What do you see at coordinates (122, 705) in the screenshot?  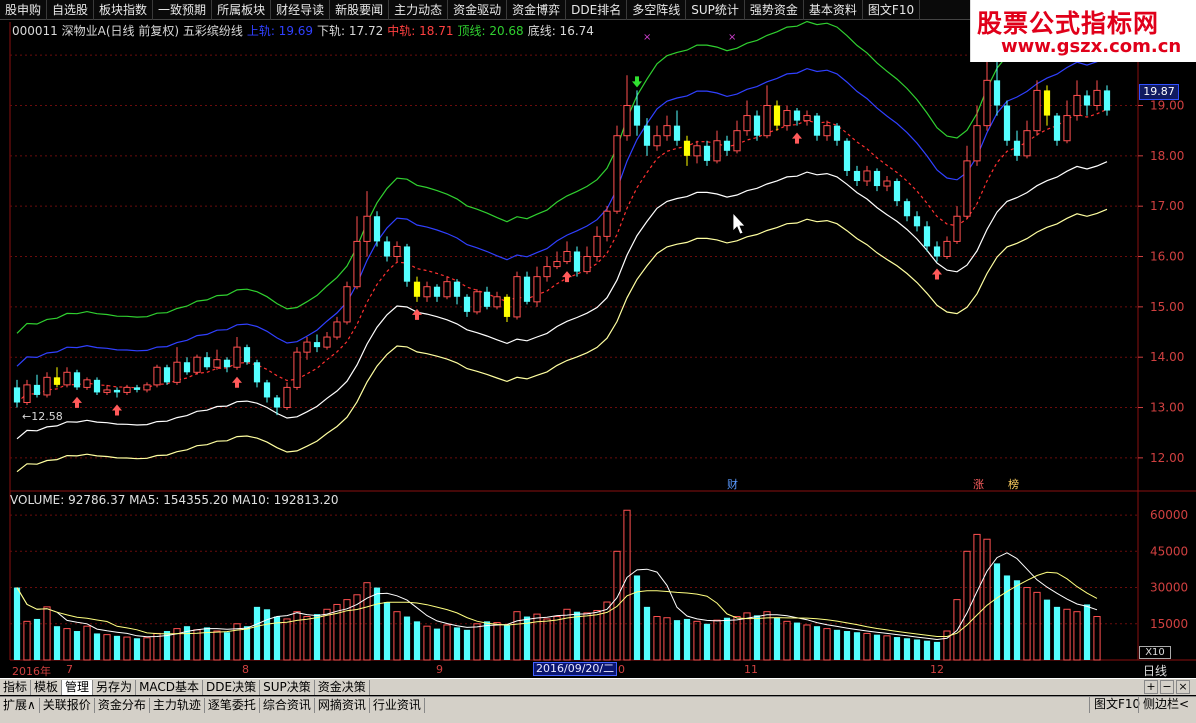 I see `info-tab-2: 资金分布` at bounding box center [122, 705].